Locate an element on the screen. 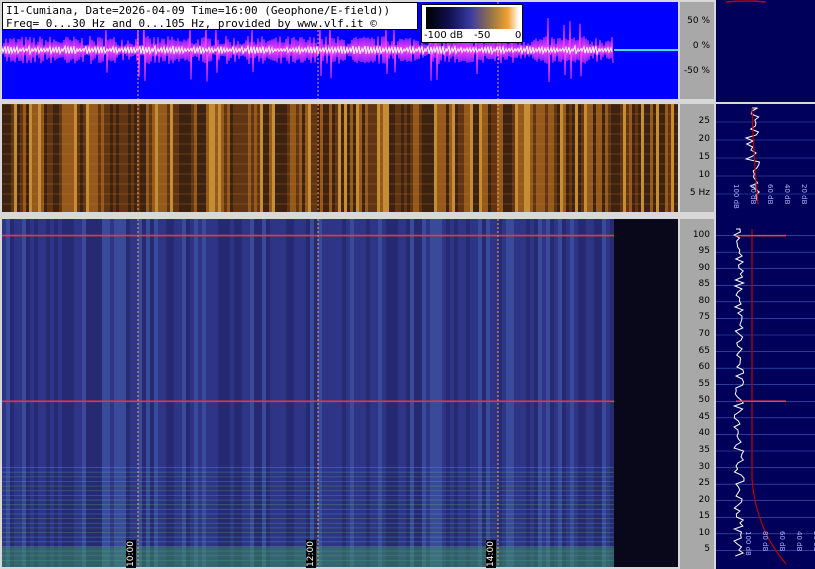  spec-high-ytick: 65 is located at coordinates (704, 350).